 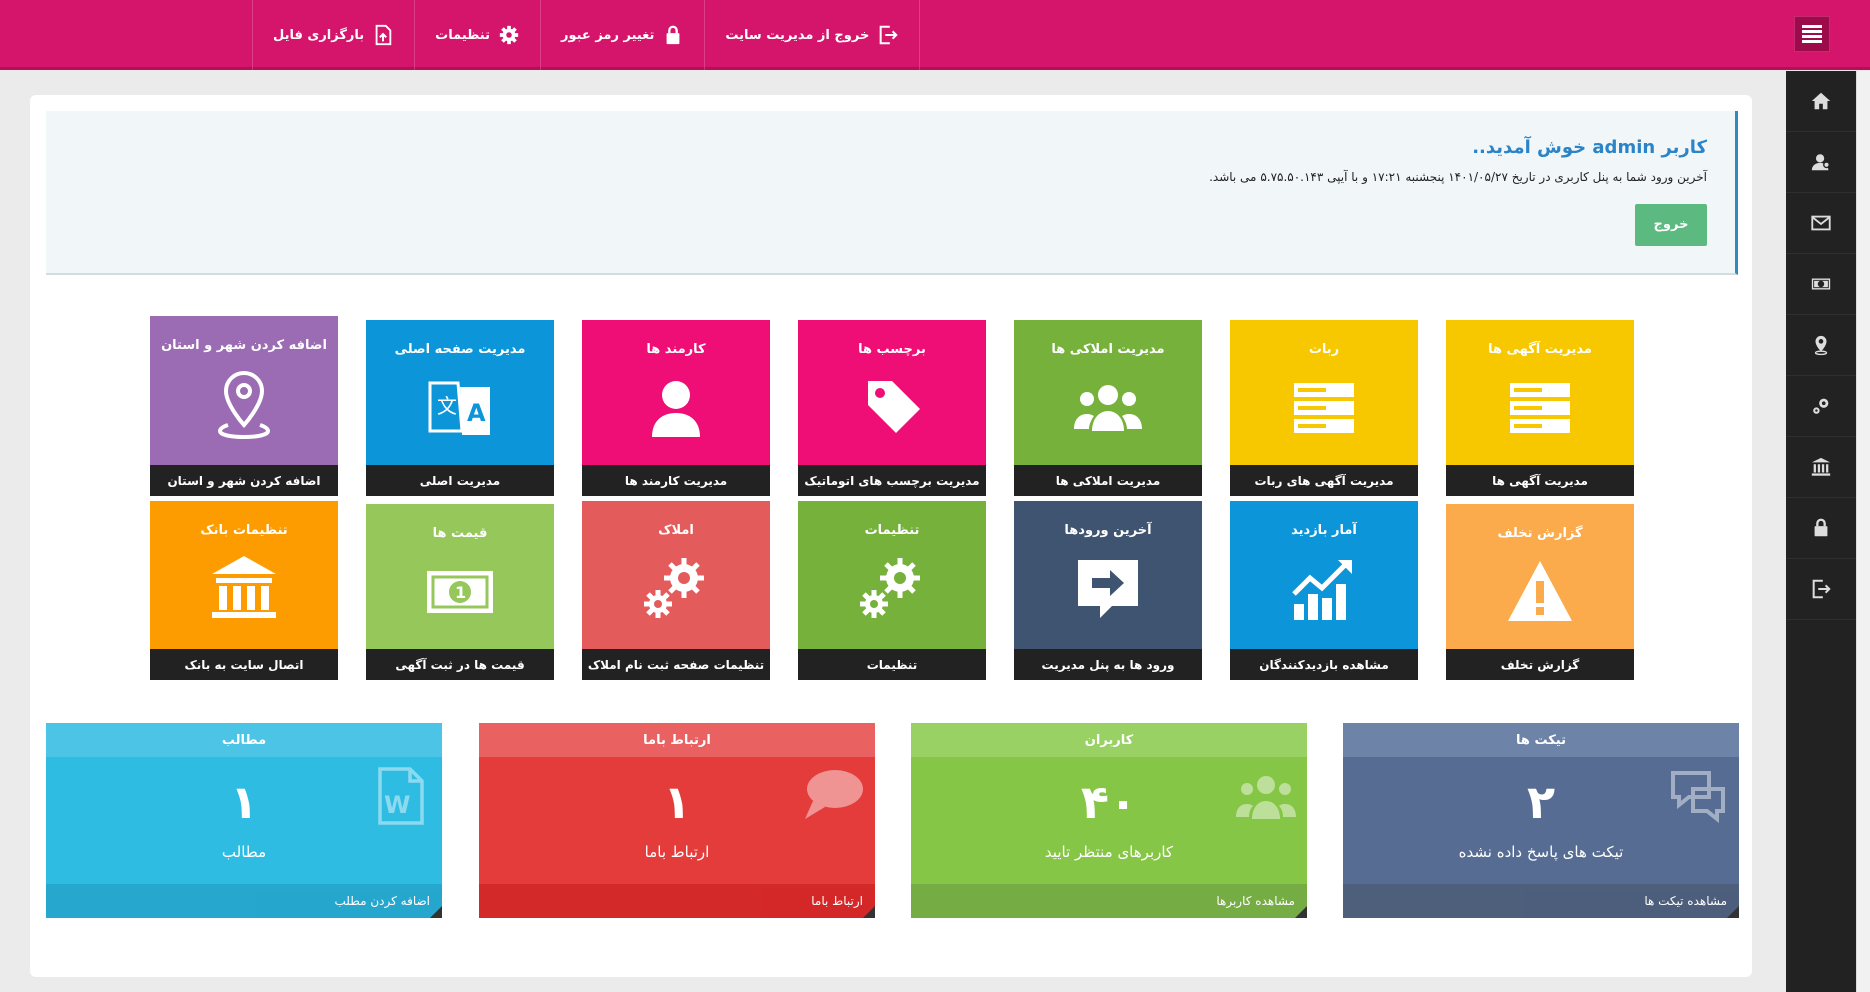 What do you see at coordinates (1540, 480) in the screenshot?
I see `tile-footer: مدیریت آگهی ها` at bounding box center [1540, 480].